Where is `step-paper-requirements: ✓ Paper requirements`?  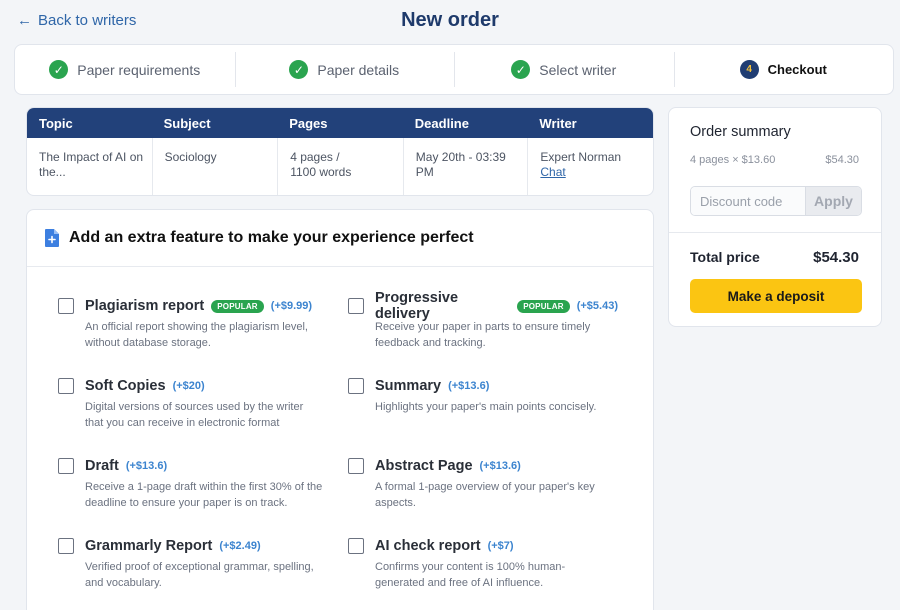
step-paper-requirements: ✓ Paper requirements is located at coordinates (125, 69).